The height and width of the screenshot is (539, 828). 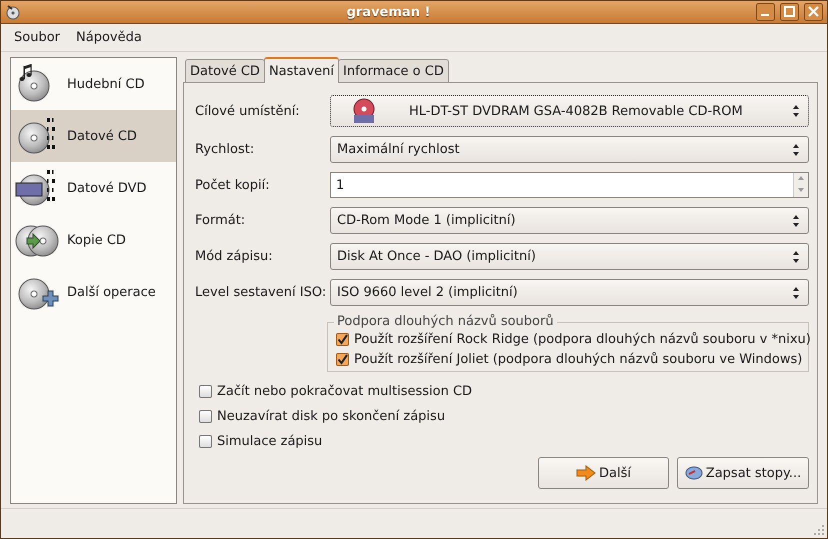 What do you see at coordinates (789, 12) in the screenshot?
I see `maximize-icon` at bounding box center [789, 12].